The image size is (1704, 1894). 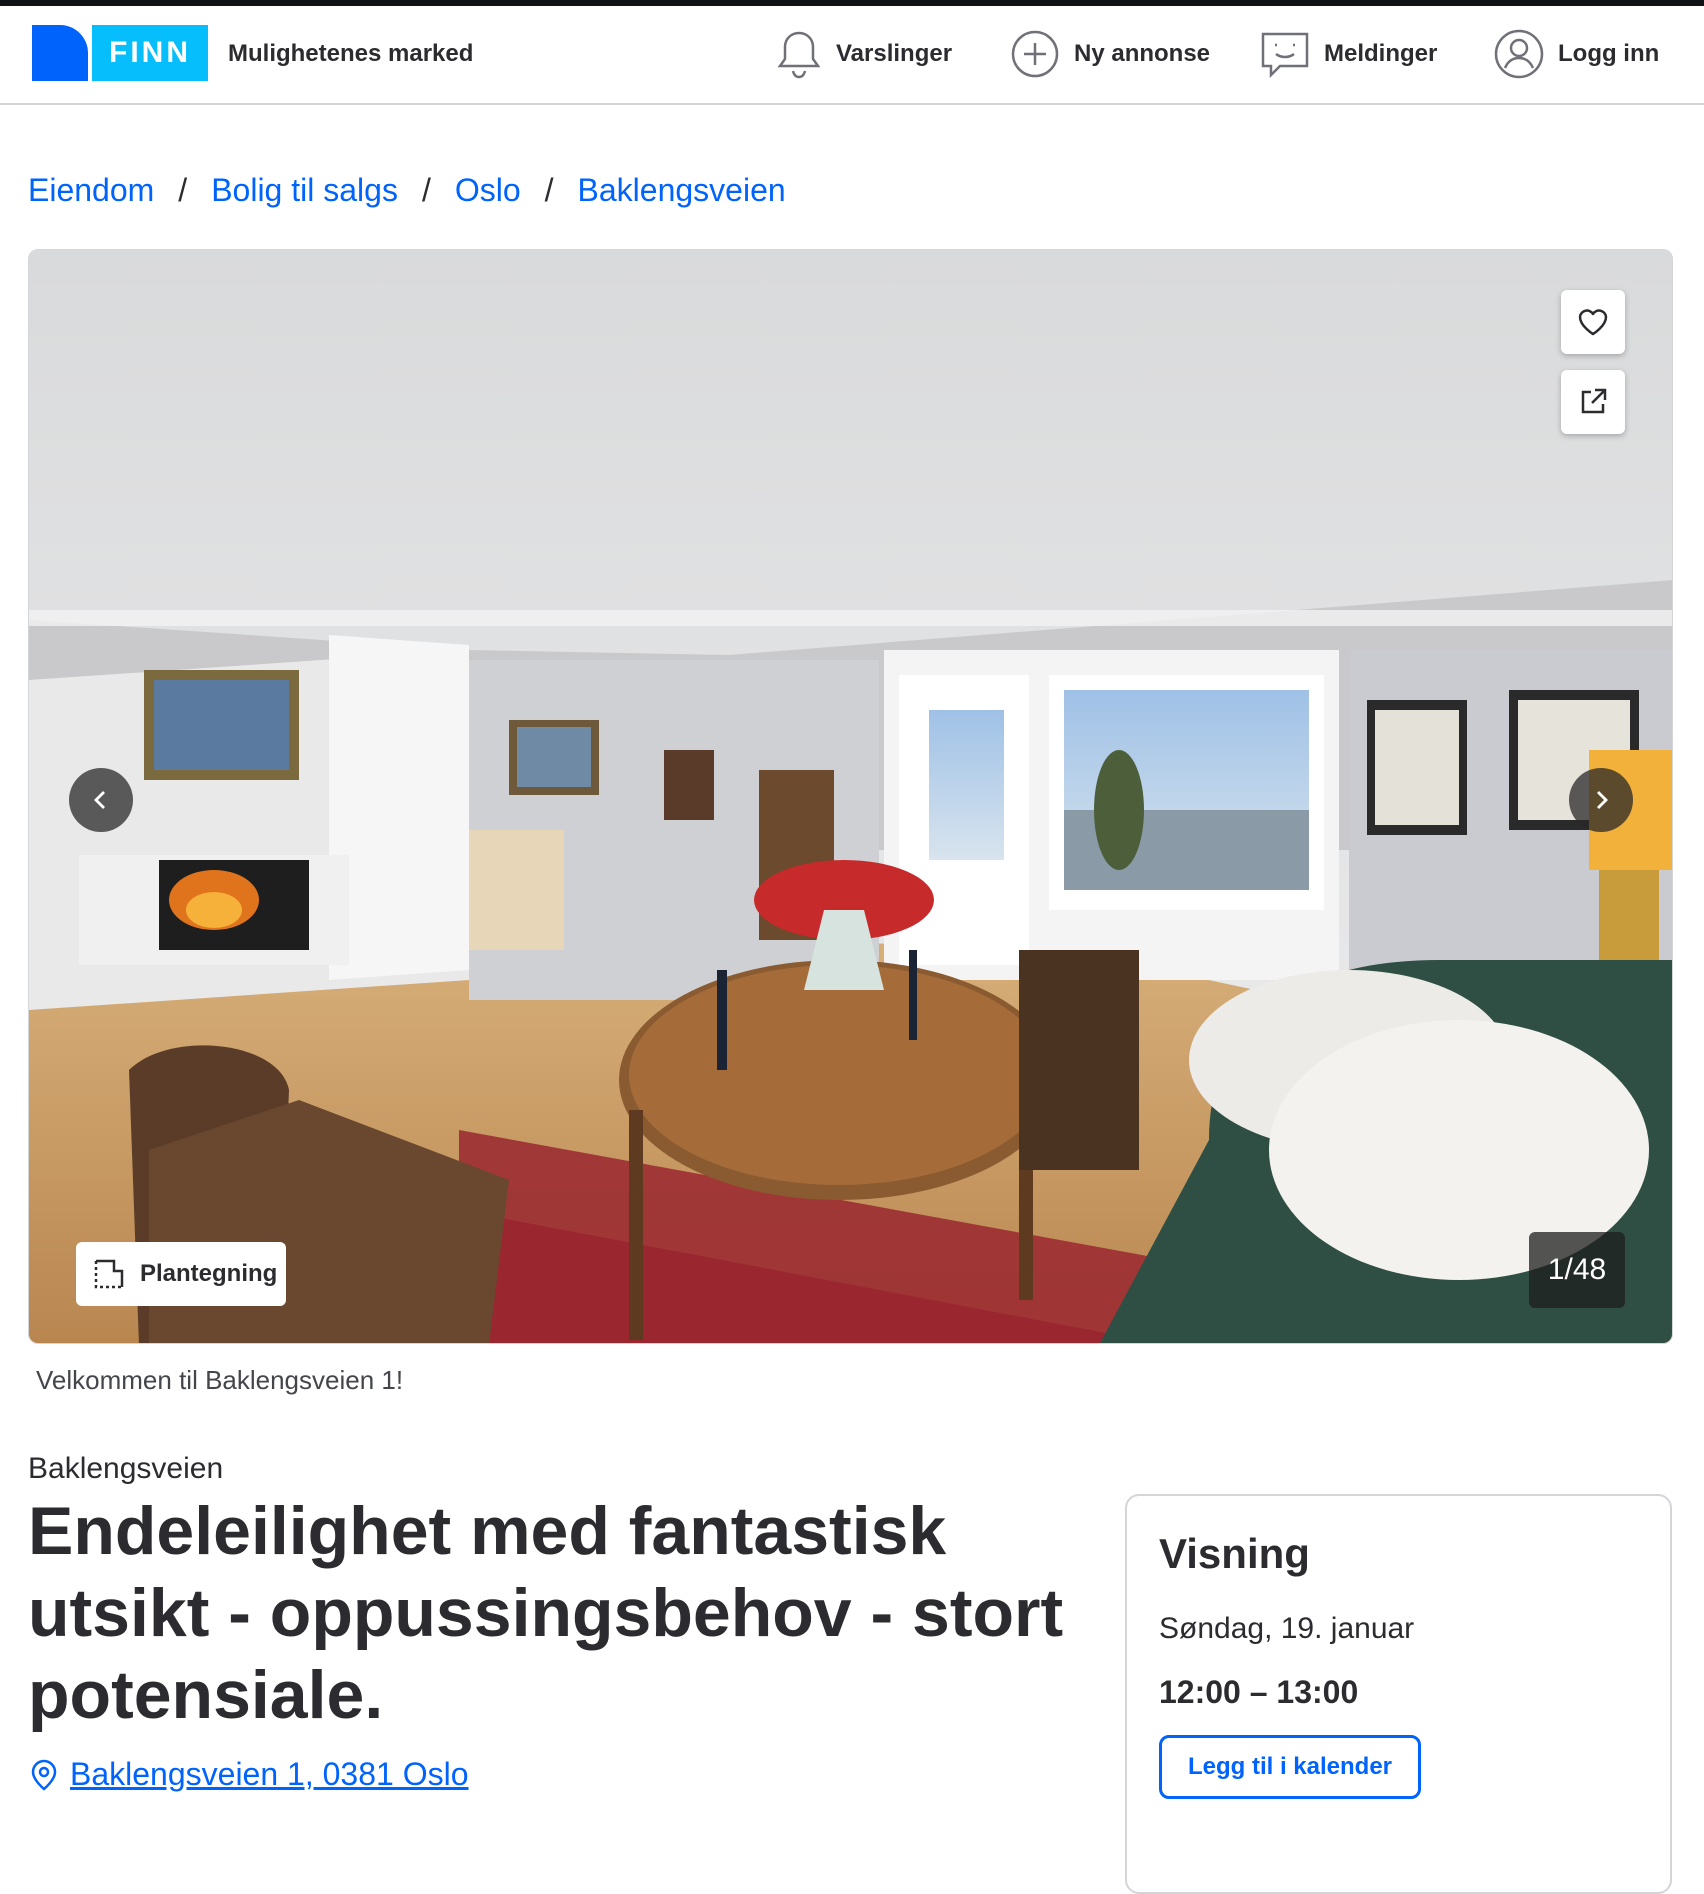 What do you see at coordinates (799, 55) in the screenshot?
I see `bell-icon` at bounding box center [799, 55].